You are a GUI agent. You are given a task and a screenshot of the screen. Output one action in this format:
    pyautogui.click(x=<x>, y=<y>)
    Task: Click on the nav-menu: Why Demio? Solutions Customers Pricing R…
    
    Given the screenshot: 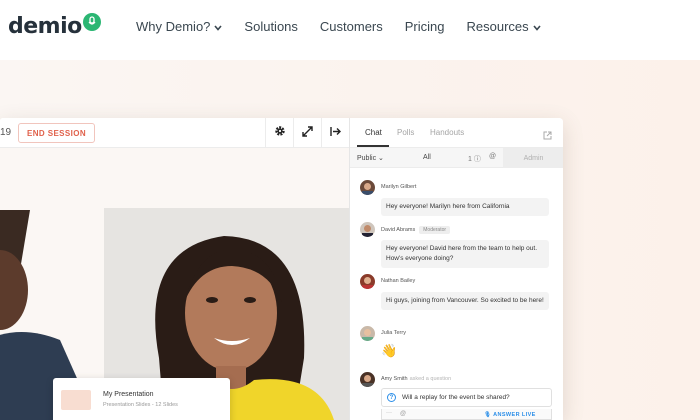 What is the action you would take?
    pyautogui.click(x=349, y=26)
    